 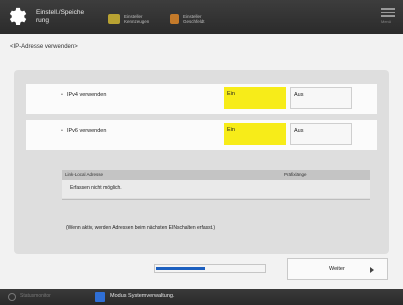 What do you see at coordinates (137, 19) in the screenshot?
I see `counter-button-label: Einsteller Kennzeugen` at bounding box center [137, 19].